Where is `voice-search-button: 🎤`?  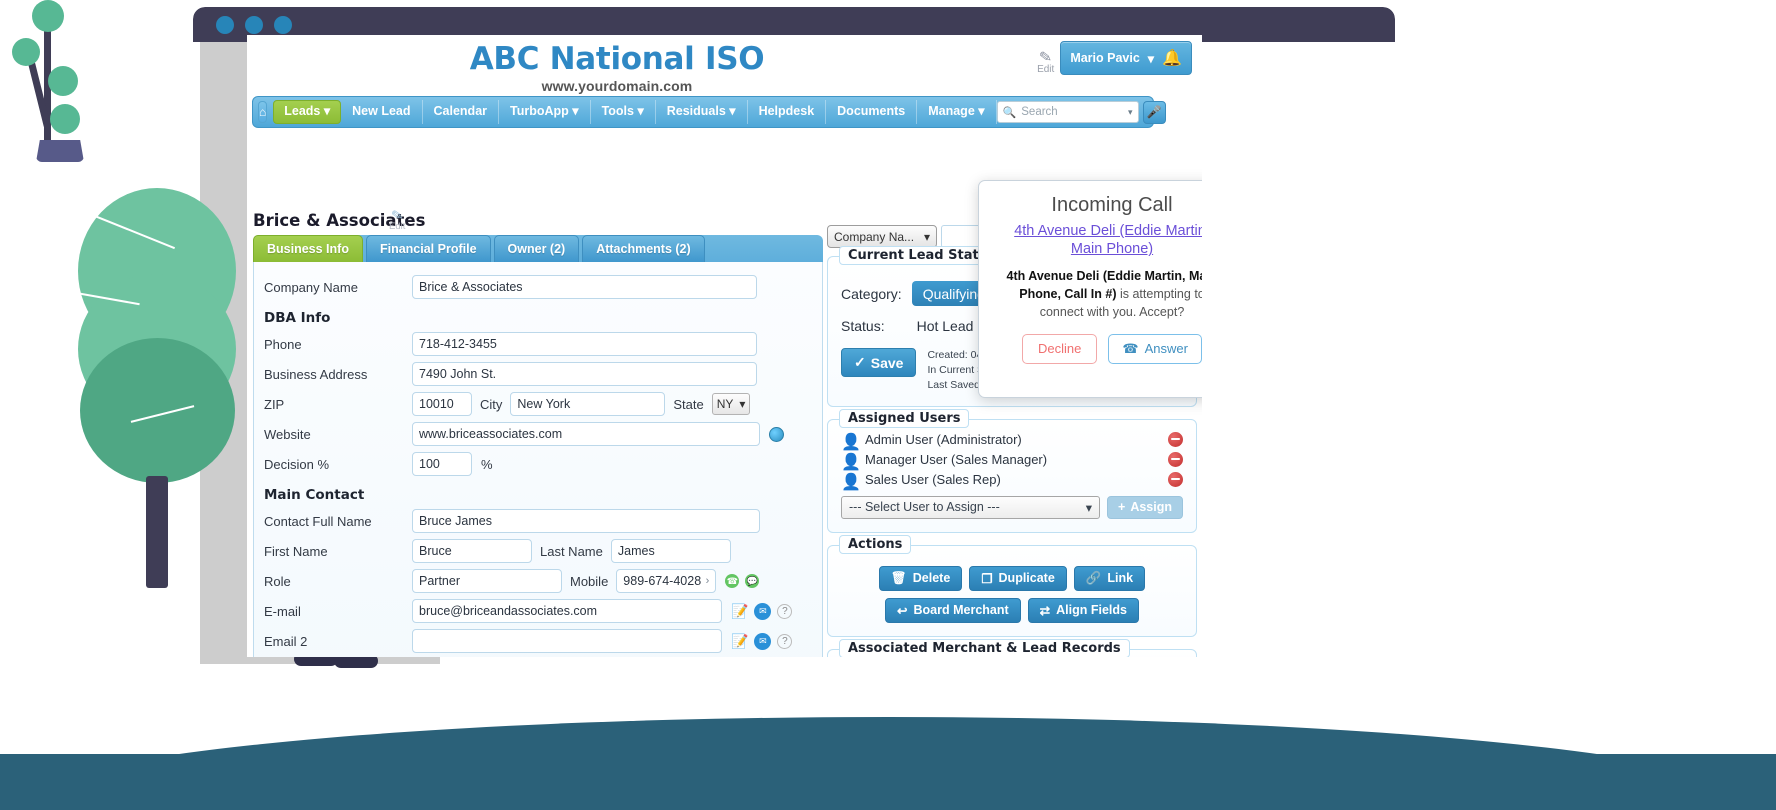
voice-search-button: 🎤 is located at coordinates (1154, 112).